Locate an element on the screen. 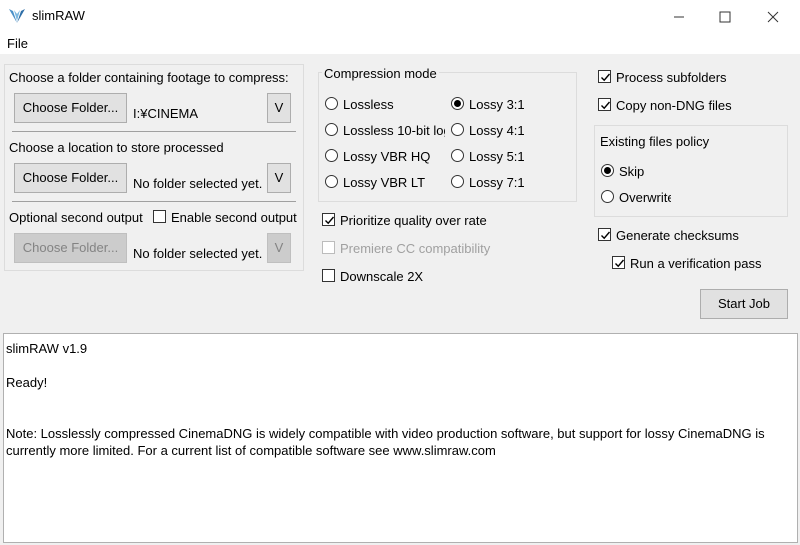 This screenshot has height=545, width=800. enable-second-output-label: Enable second output is located at coordinates (234, 217).